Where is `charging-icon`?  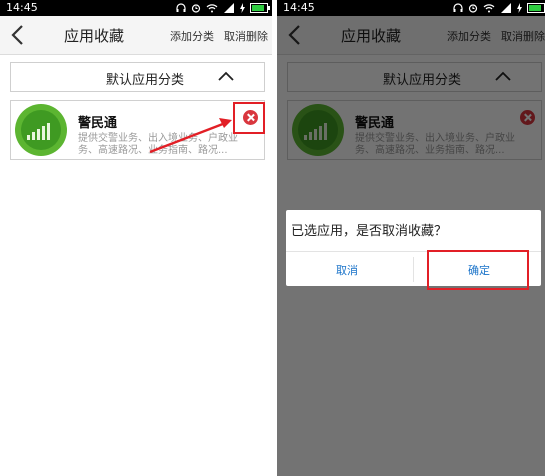 charging-icon is located at coordinates (519, 8).